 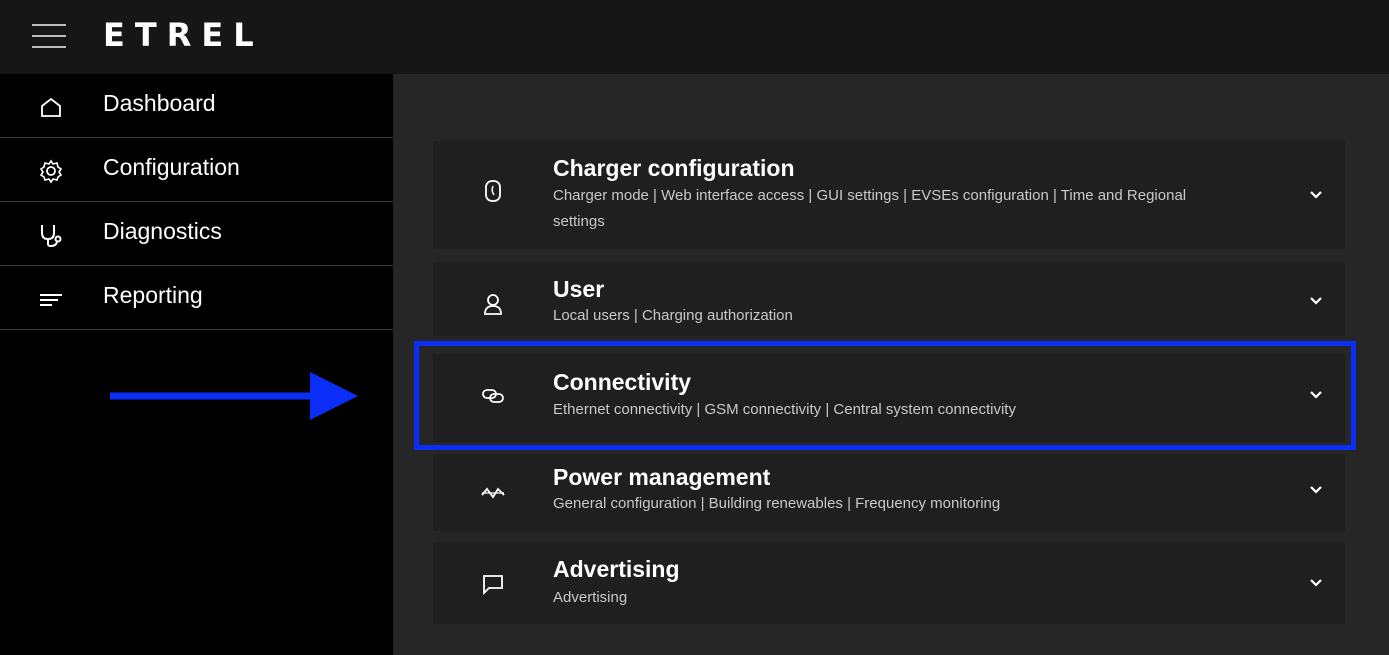 I want to click on sidebar-item-reporting: Reporting, so click(x=196, y=298).